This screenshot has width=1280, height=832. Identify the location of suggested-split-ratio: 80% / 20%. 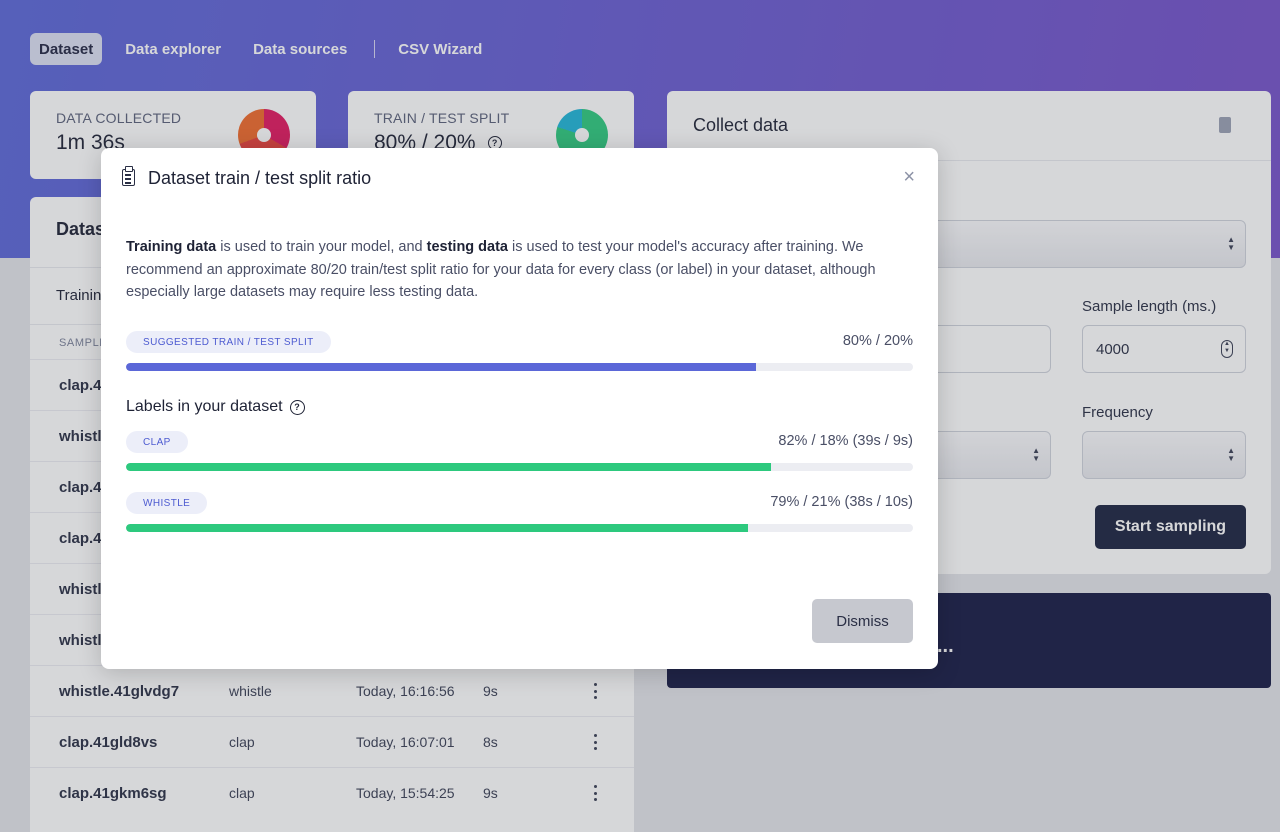
(877, 341).